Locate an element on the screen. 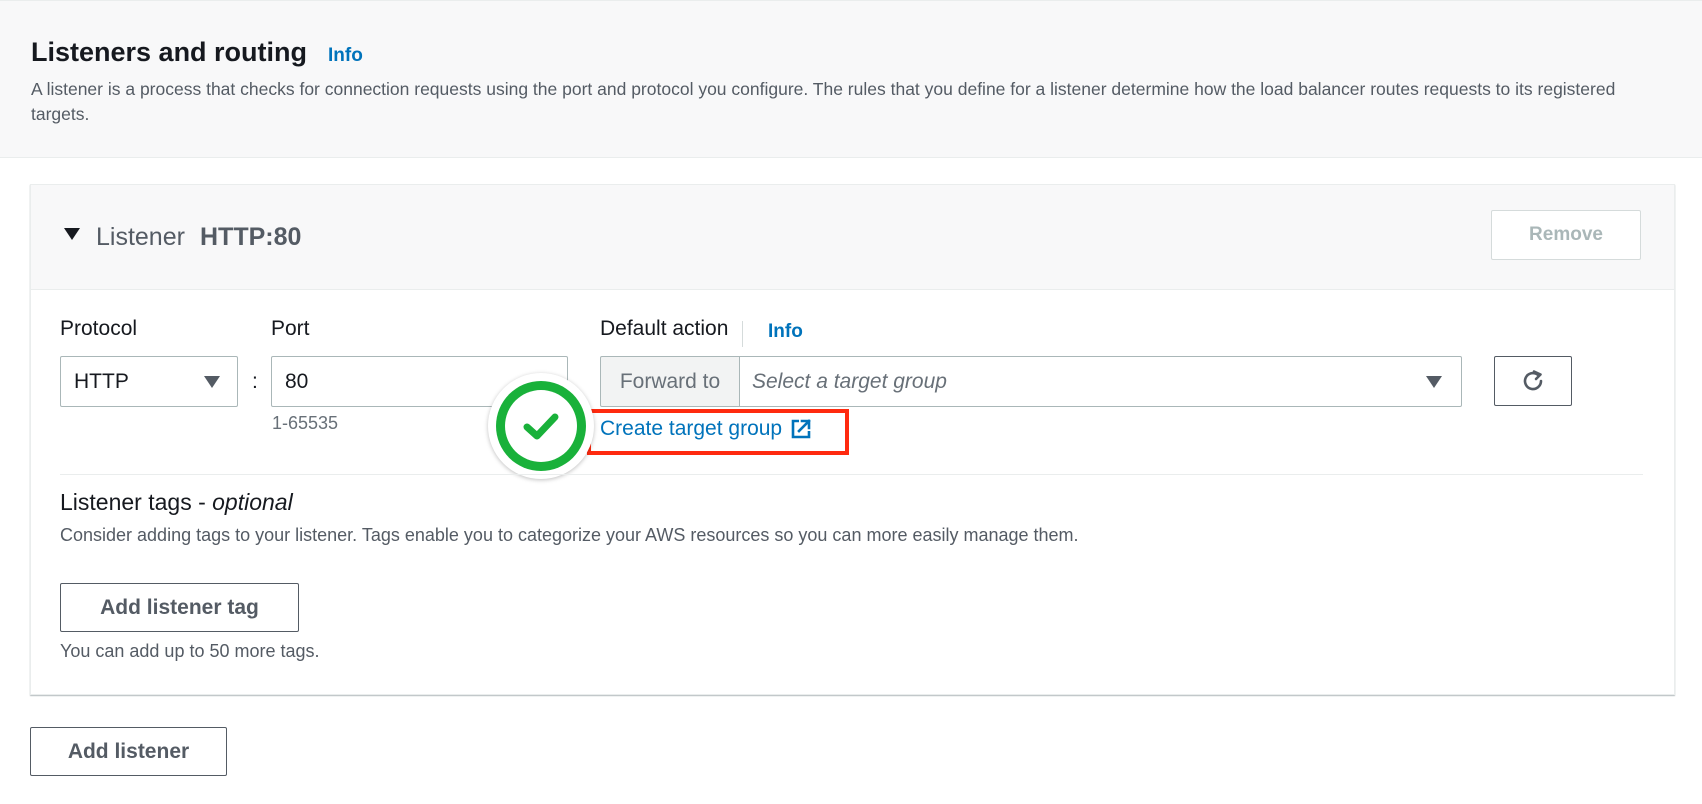  create-target-group-label: Create target group is located at coordinates (691, 428).